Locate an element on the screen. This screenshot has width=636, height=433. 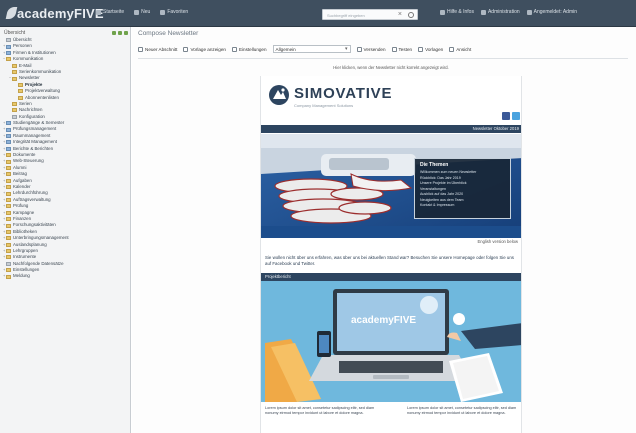
nav-favorites: Favoriten is located at coordinates (174, 12).